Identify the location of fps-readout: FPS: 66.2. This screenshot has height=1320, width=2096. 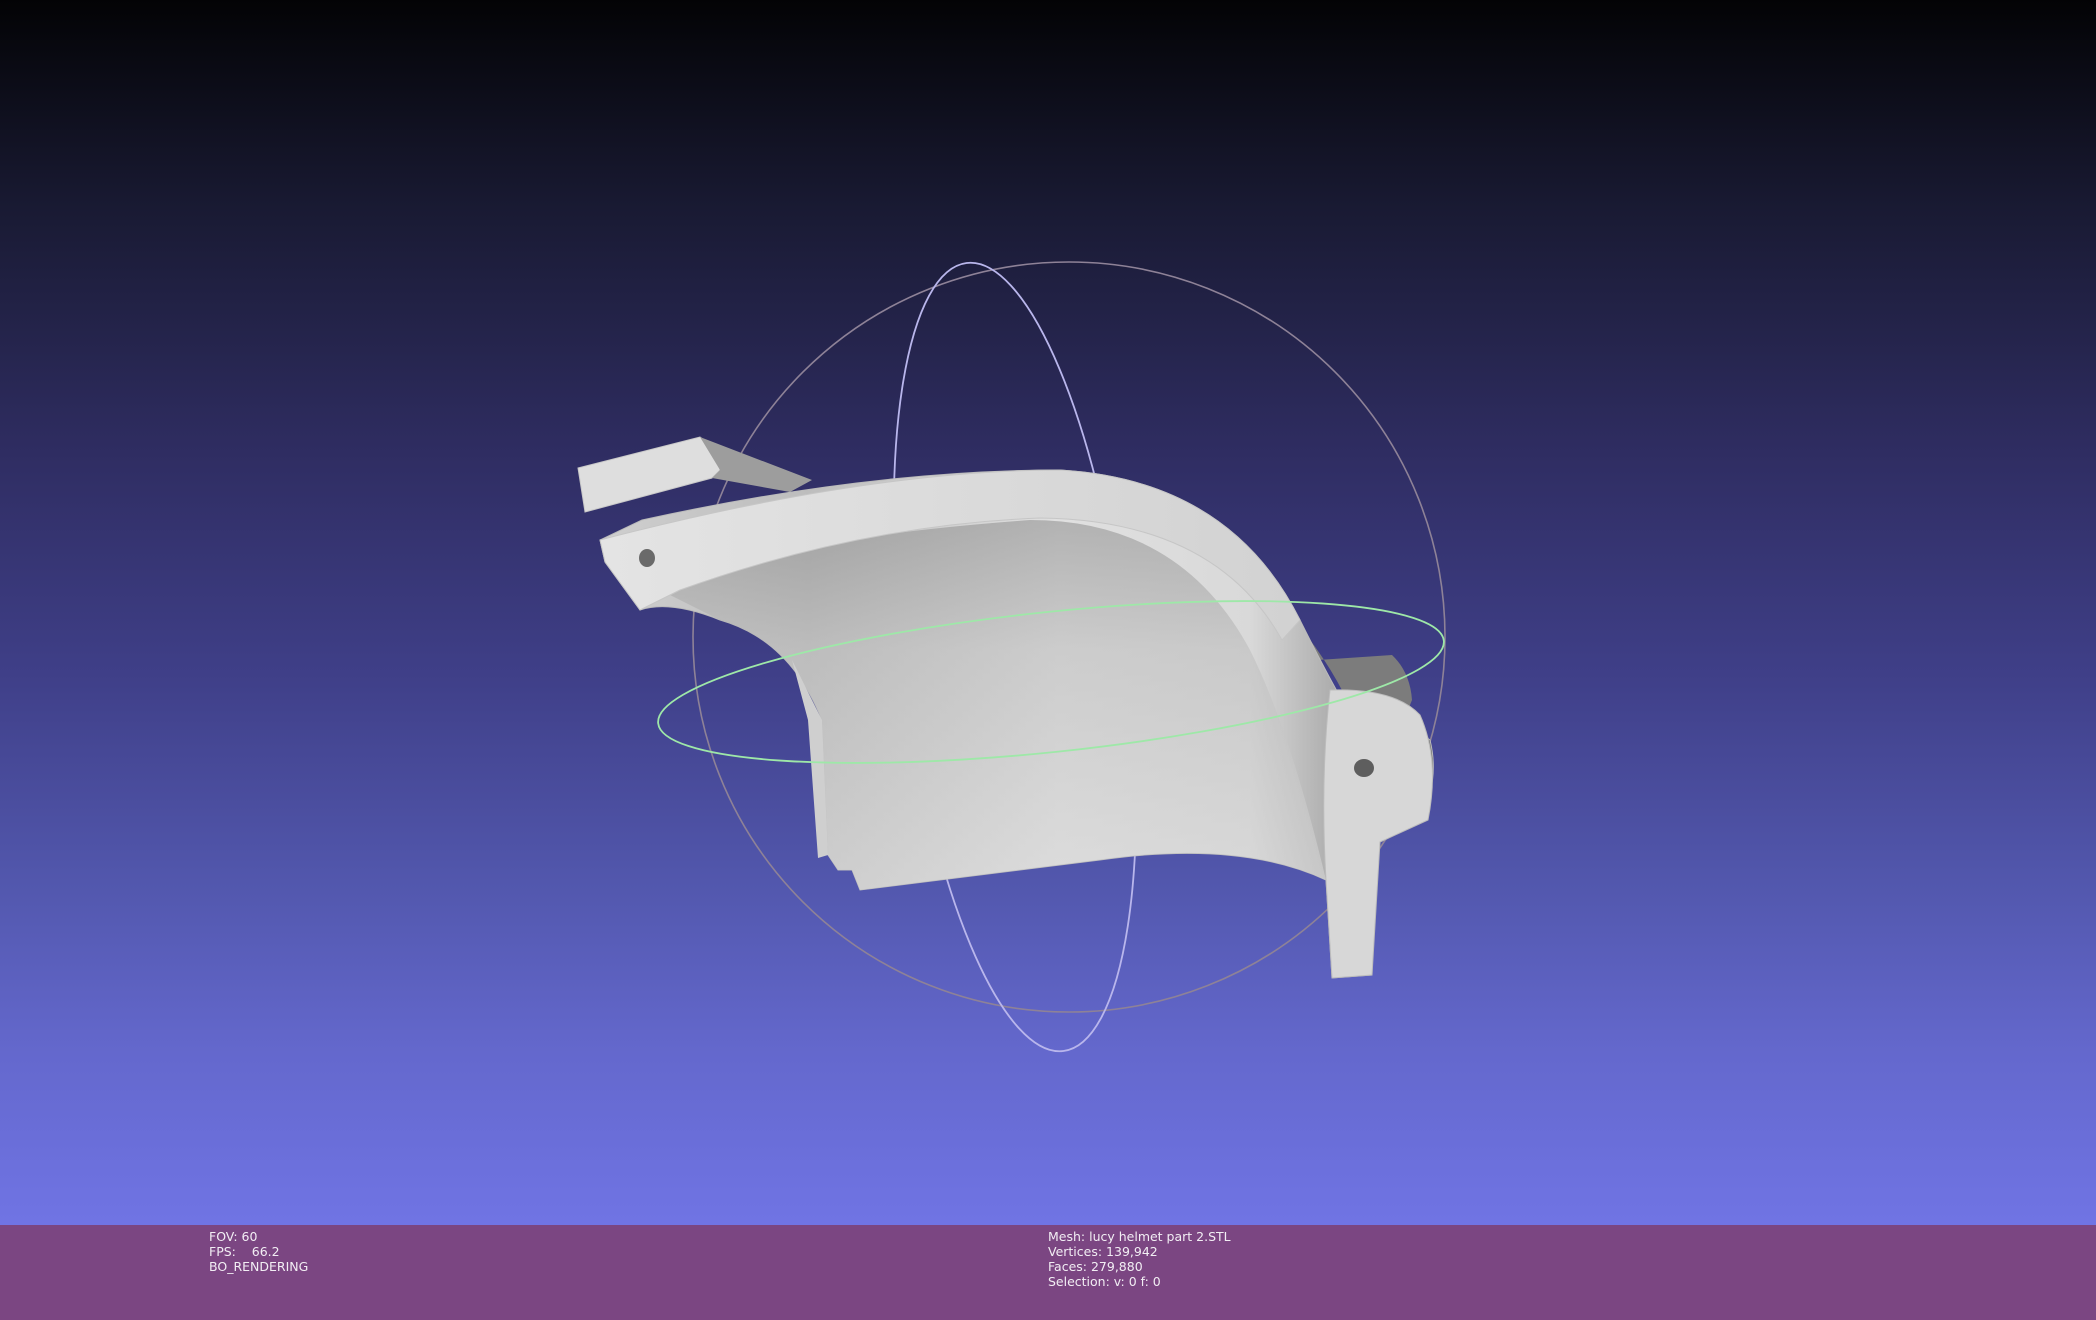
(258, 1251).